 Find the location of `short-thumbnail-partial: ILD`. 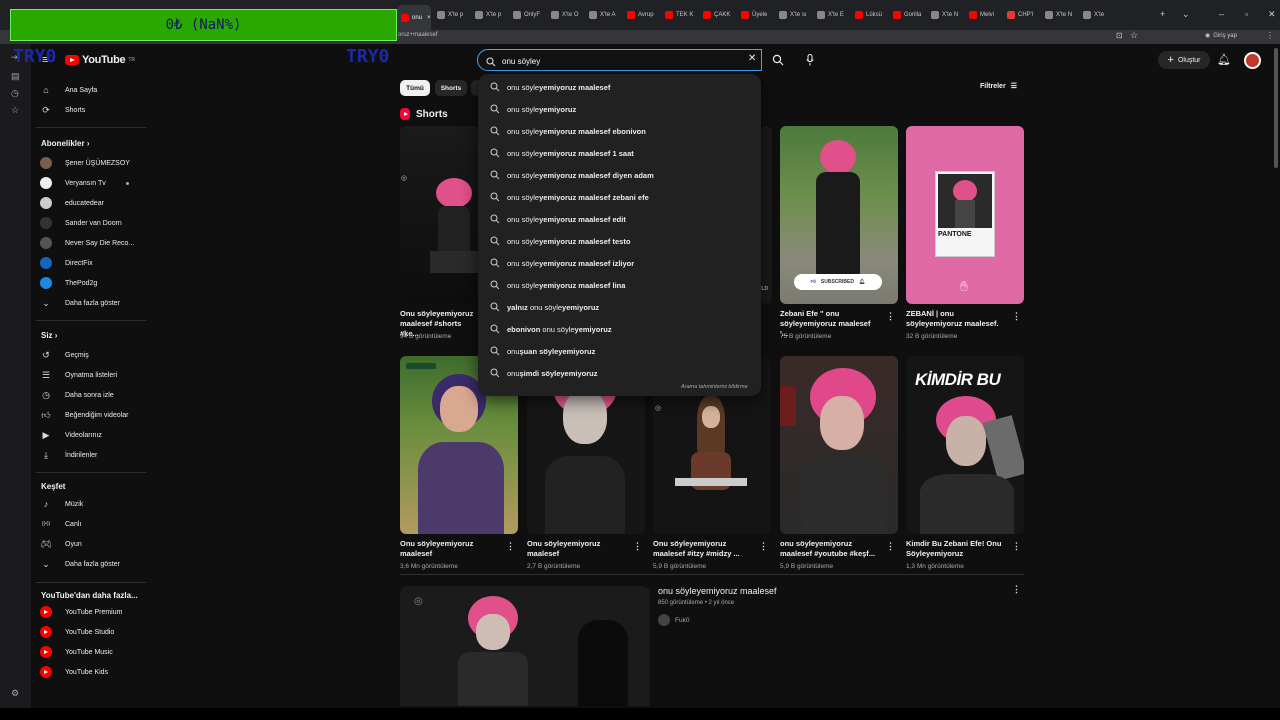

short-thumbnail-partial: ILD is located at coordinates (766, 215).